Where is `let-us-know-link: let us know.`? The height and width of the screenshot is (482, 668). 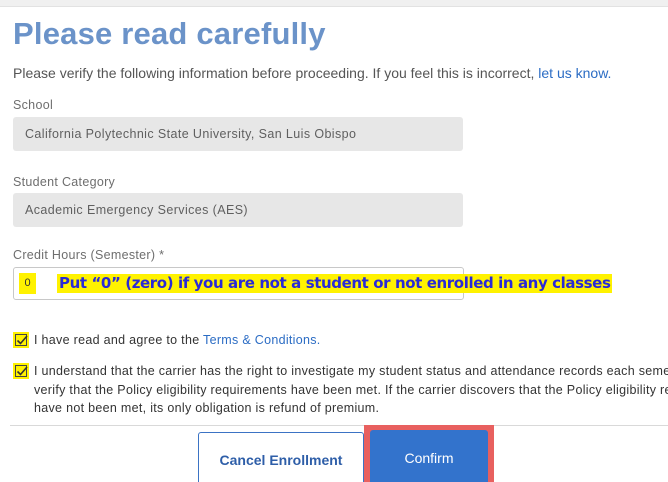 let-us-know-link: let us know. is located at coordinates (574, 73).